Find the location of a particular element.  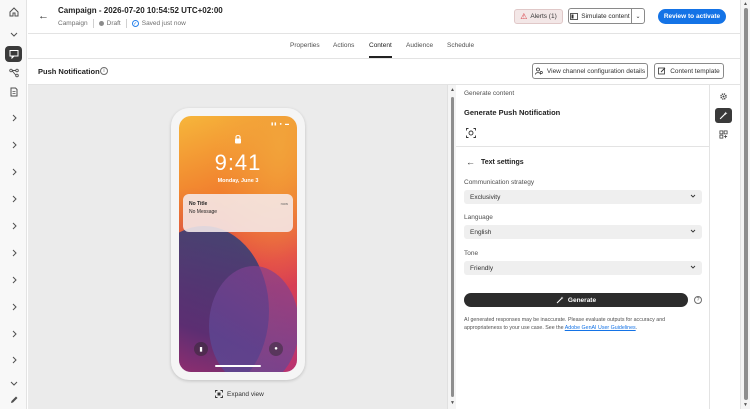

notification-message: No Message is located at coordinates (203, 212).